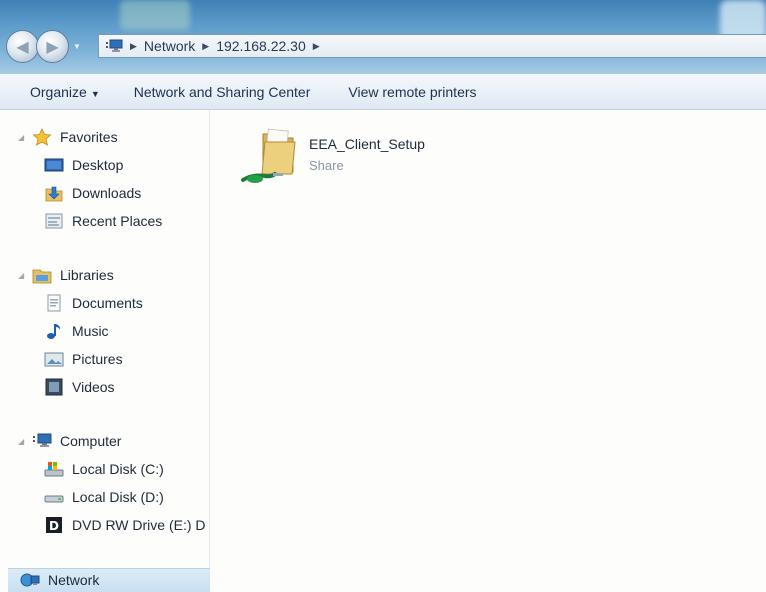 The height and width of the screenshot is (592, 766). I want to click on local-disk-d-icon, so click(54, 497).